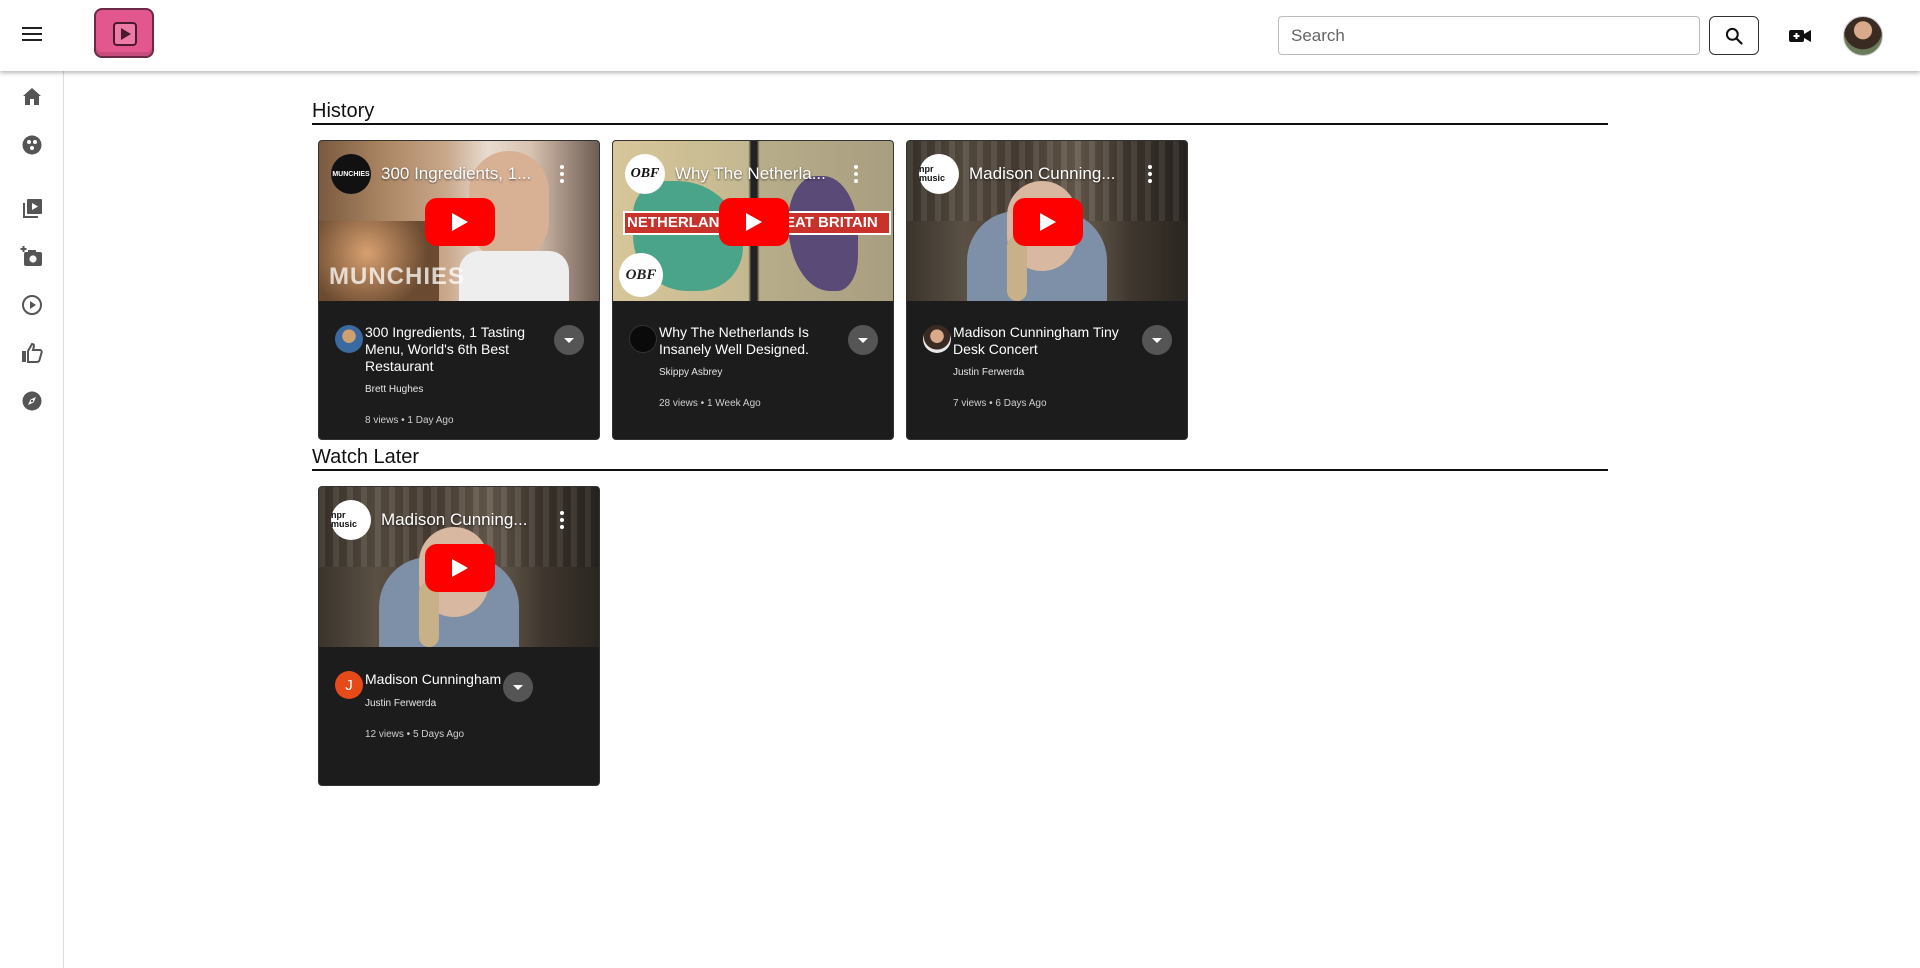 This screenshot has width=1920, height=968. What do you see at coordinates (397, 276) in the screenshot?
I see `thumbnail-overlay-text: MUNCHIES` at bounding box center [397, 276].